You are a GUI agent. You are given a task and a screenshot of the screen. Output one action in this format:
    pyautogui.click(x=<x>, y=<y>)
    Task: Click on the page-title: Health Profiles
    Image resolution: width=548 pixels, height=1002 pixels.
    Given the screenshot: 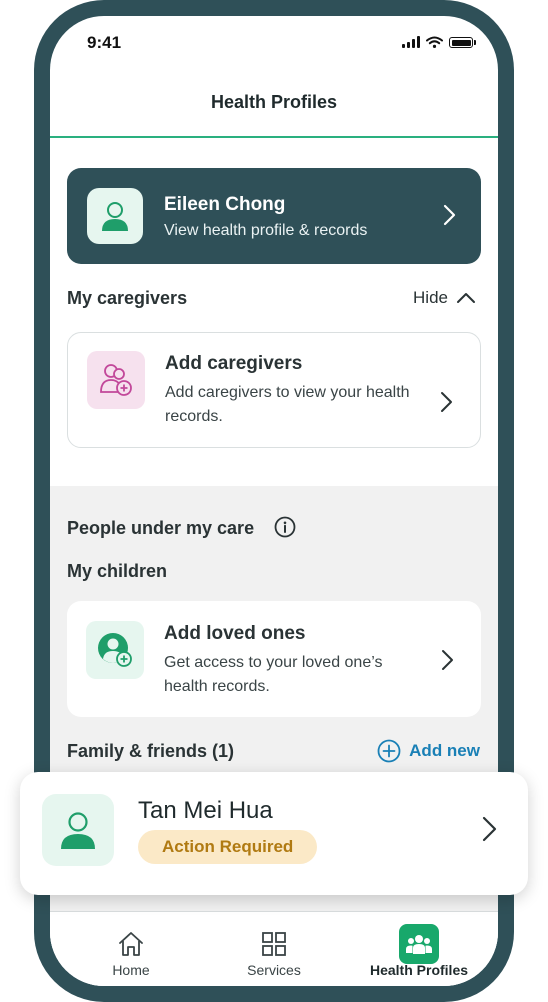 What is the action you would take?
    pyautogui.click(x=274, y=102)
    